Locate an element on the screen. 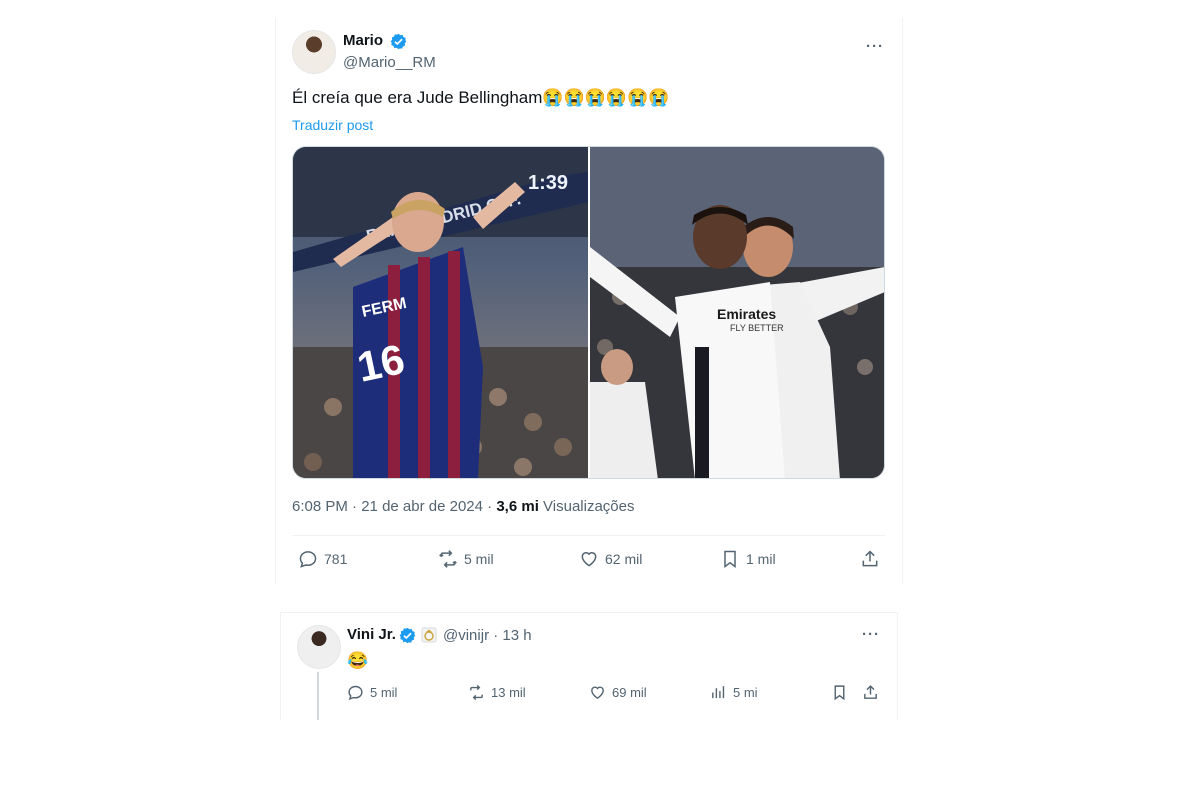 This screenshot has height=800, width=1200. more-options-icon: ··· is located at coordinates (875, 46).